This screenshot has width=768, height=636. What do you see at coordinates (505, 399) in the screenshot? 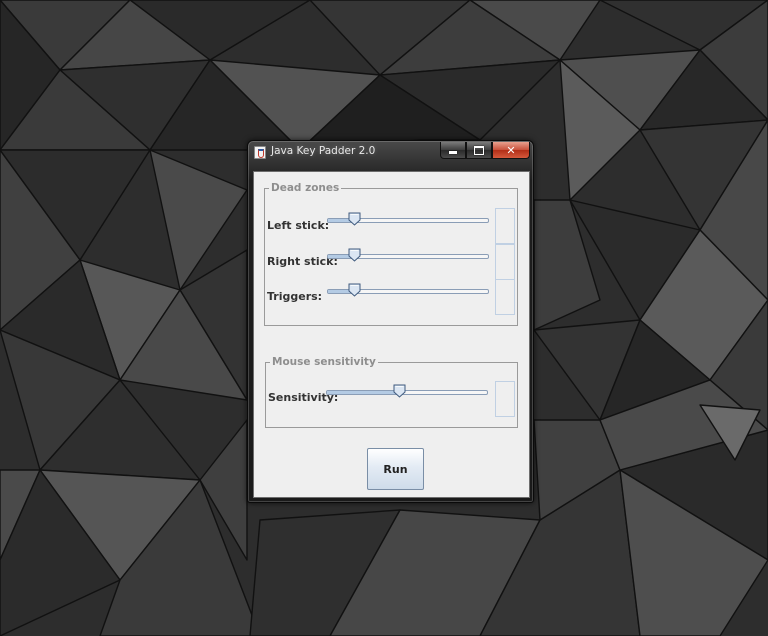
I see `sensitivity-value-box` at bounding box center [505, 399].